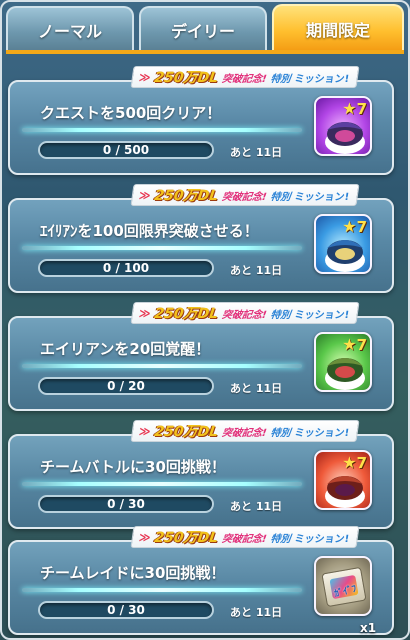 This screenshot has width=410, height=640. I want to click on mission-tabs: ノーマル デイリー 期間限定, so click(205, 28).